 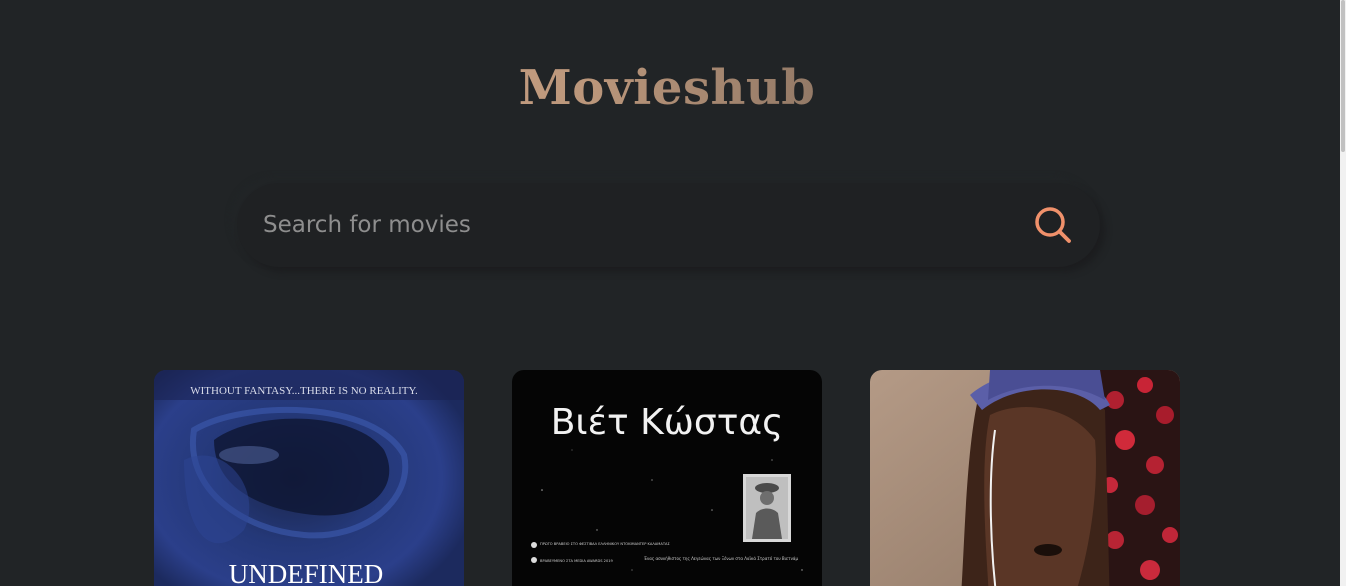 What do you see at coordinates (304, 391) in the screenshot?
I see `poster-tagline: WITHOUT FANTASY...THERE IS NO REALITY.` at bounding box center [304, 391].